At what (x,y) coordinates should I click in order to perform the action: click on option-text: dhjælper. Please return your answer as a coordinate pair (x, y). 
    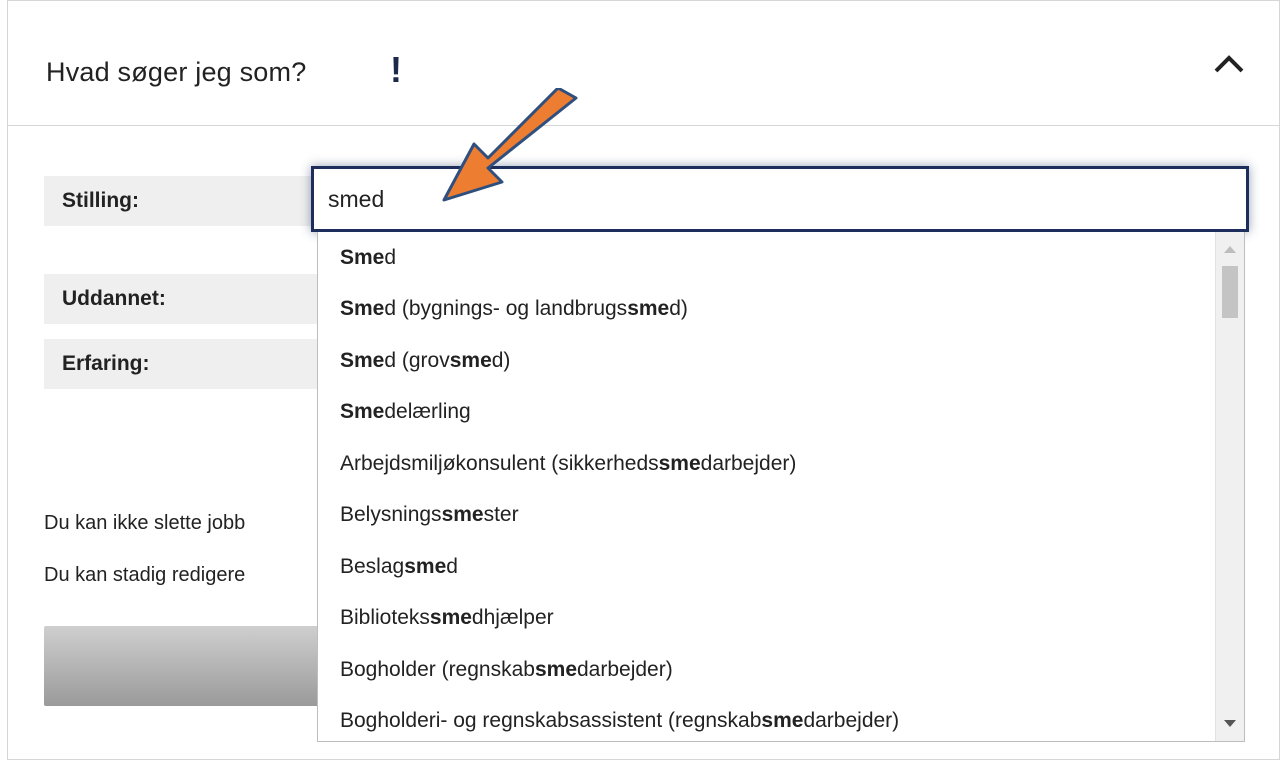
    Looking at the image, I should click on (512, 618).